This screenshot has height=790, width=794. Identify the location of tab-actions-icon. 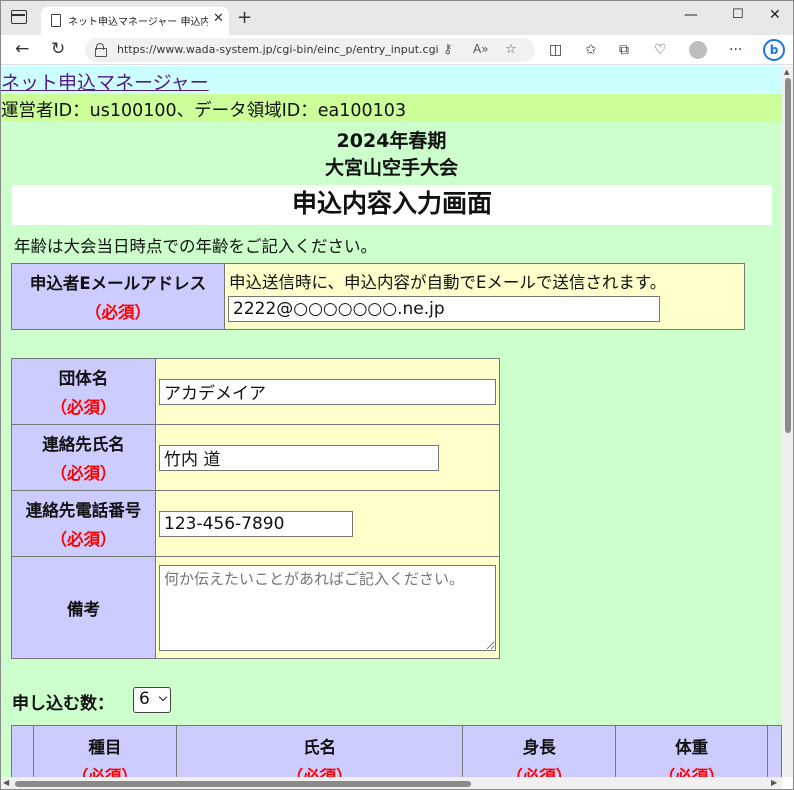
(19, 17).